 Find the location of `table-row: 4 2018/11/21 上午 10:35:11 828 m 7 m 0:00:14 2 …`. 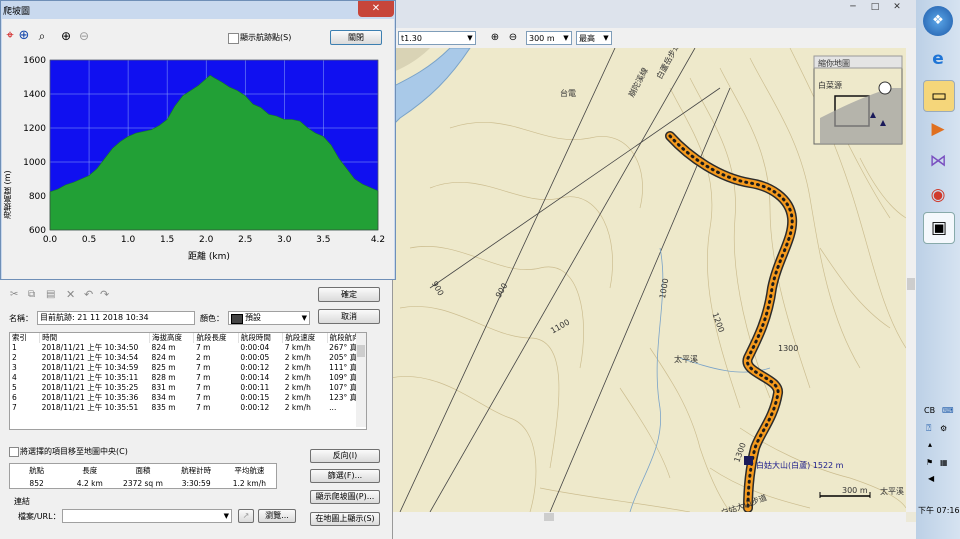

table-row: 4 2018/11/21 上午 10:35:11 828 m 7 m 0:00:14 2 … is located at coordinates (188, 378).